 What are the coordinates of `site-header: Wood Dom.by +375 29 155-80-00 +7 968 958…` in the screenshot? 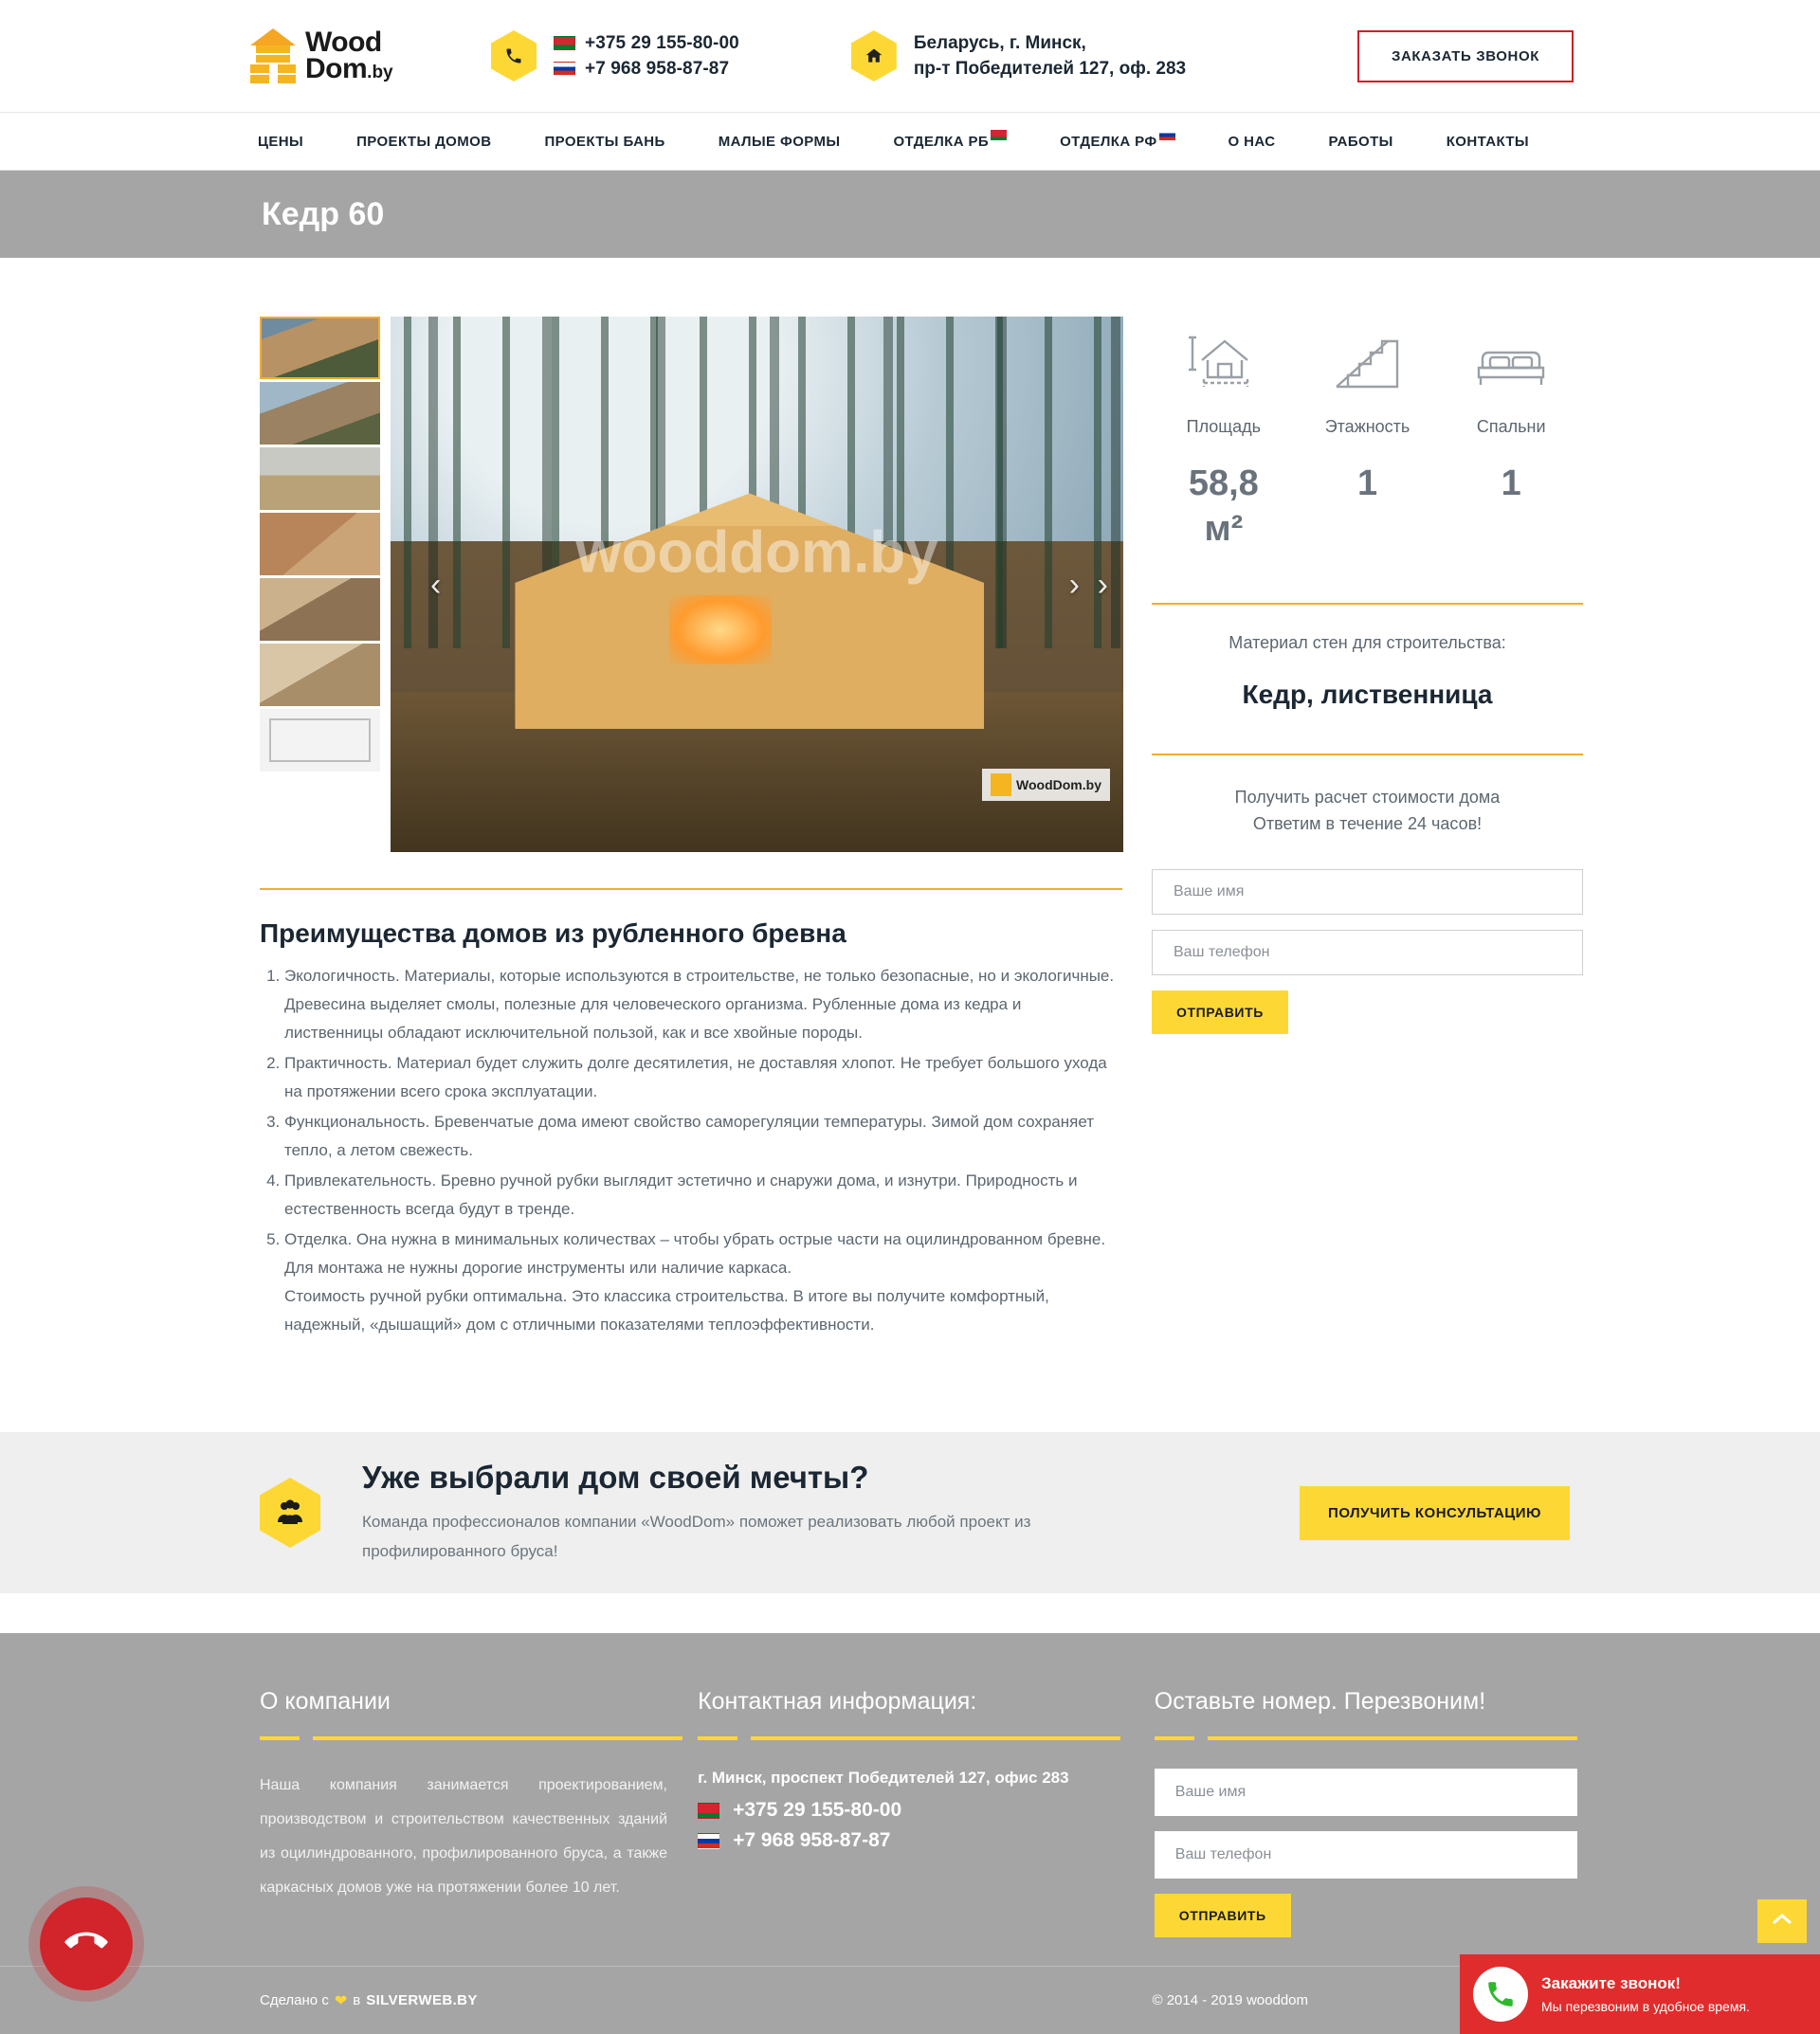 It's located at (910, 56).